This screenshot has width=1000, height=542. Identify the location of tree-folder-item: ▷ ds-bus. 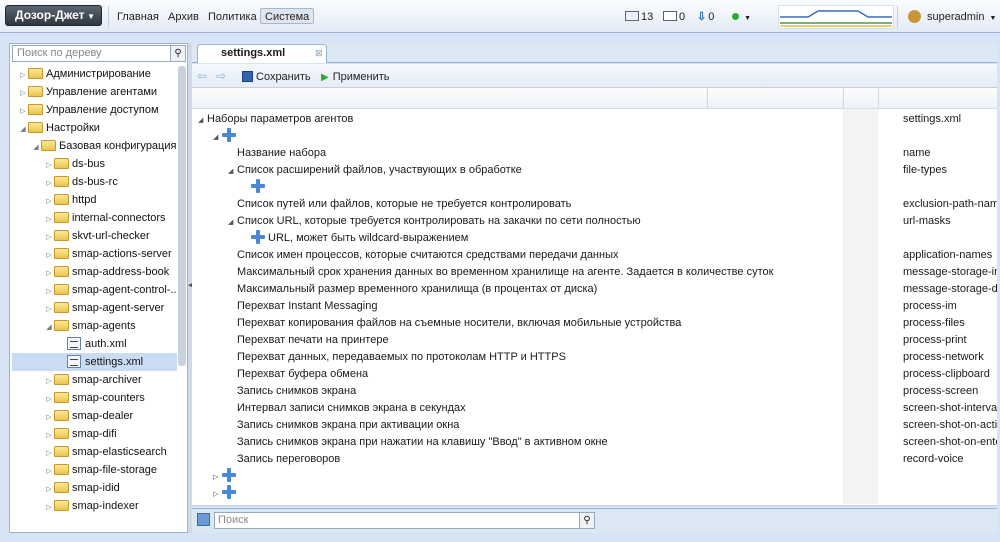
(94, 164).